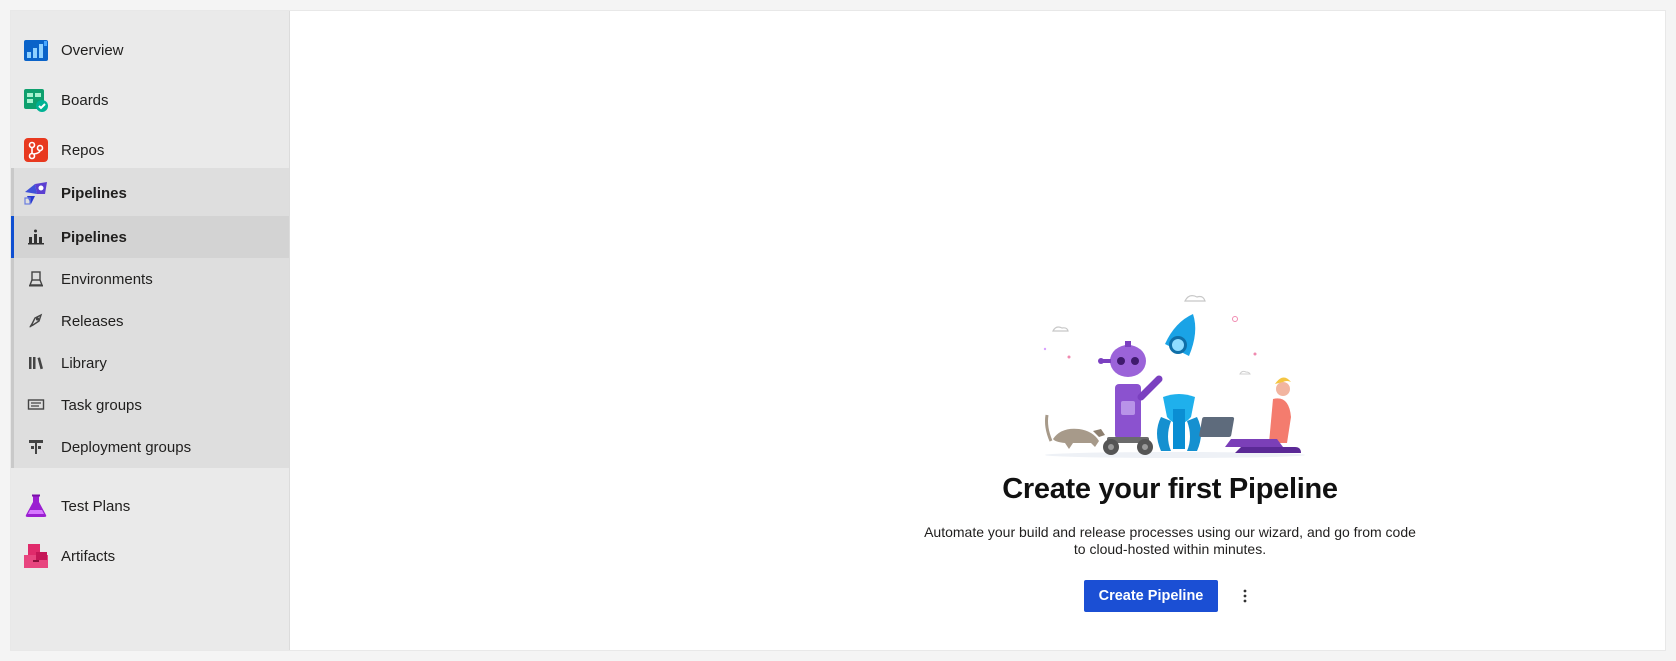 This screenshot has width=1676, height=661. I want to click on sidebar-item-pipelines: Pipelines, so click(150, 193).